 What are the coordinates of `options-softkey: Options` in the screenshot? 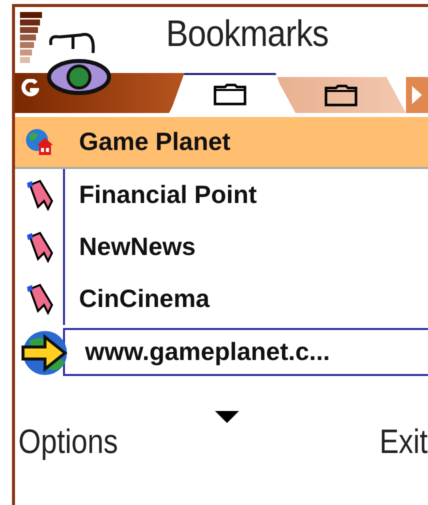 It's located at (68, 442).